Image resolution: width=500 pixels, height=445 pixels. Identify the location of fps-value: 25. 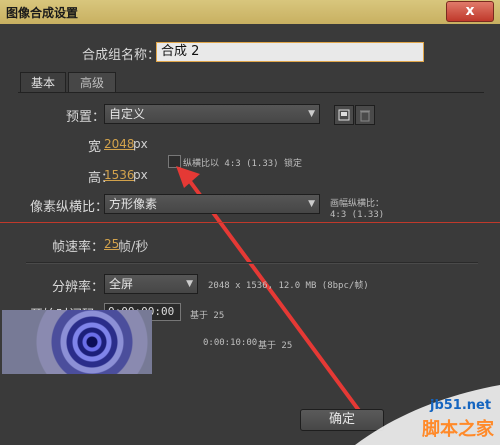
(111, 244).